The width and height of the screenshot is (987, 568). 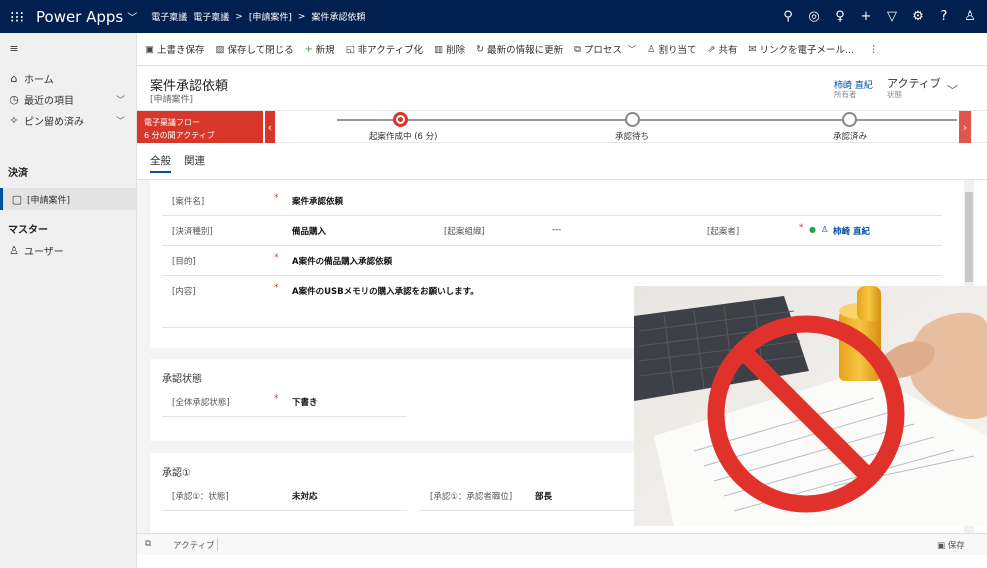 What do you see at coordinates (18, 173) in the screenshot?
I see `sidebar-group-settlement: 決済` at bounding box center [18, 173].